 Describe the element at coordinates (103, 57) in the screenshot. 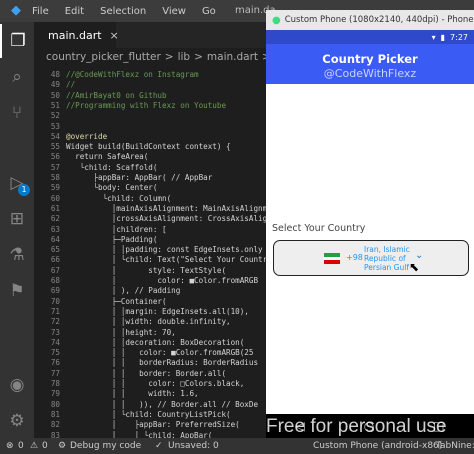

I see `breadcrumb-folder: country_picker_flutter` at that location.